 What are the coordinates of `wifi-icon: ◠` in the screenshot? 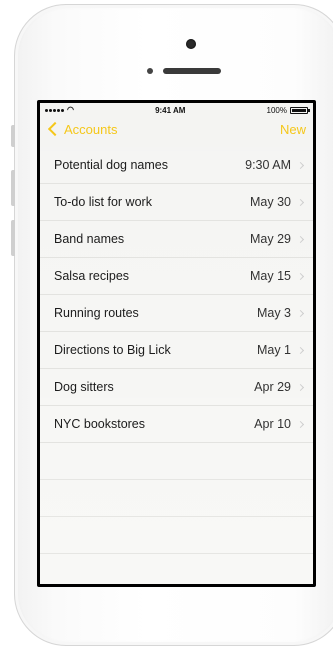 It's located at (70, 109).